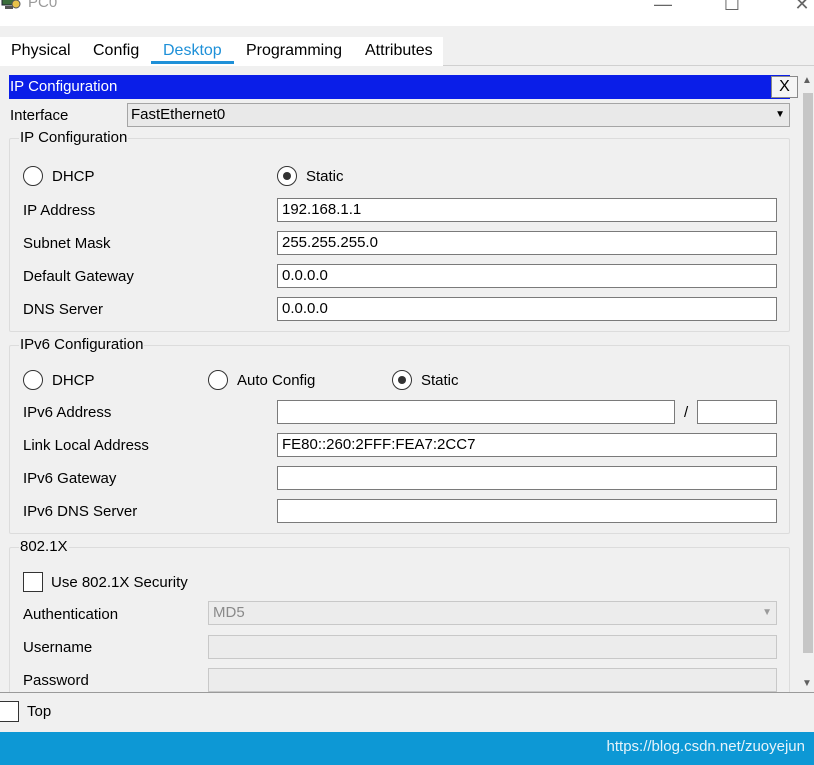  I want to click on ipv6-dns-label: IPv6 DNS Server, so click(80, 511).